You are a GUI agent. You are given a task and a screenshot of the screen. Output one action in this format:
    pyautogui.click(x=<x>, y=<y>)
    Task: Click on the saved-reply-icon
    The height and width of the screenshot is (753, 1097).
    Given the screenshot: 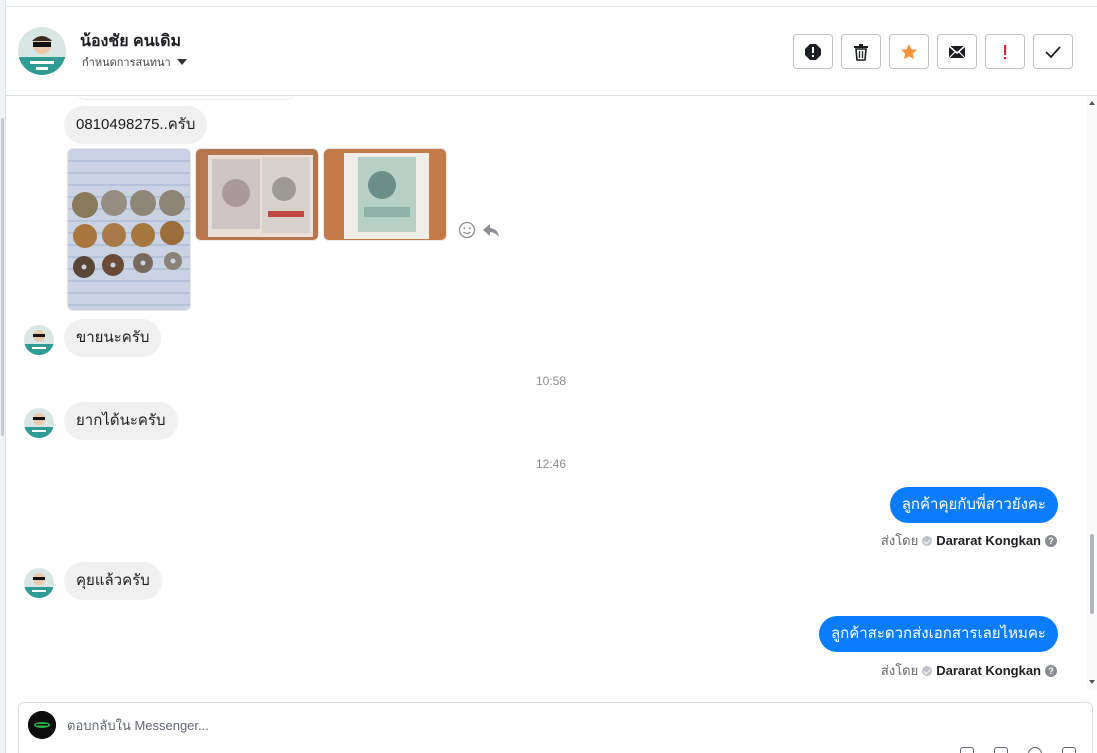 What is the action you would take?
    pyautogui.click(x=1001, y=750)
    